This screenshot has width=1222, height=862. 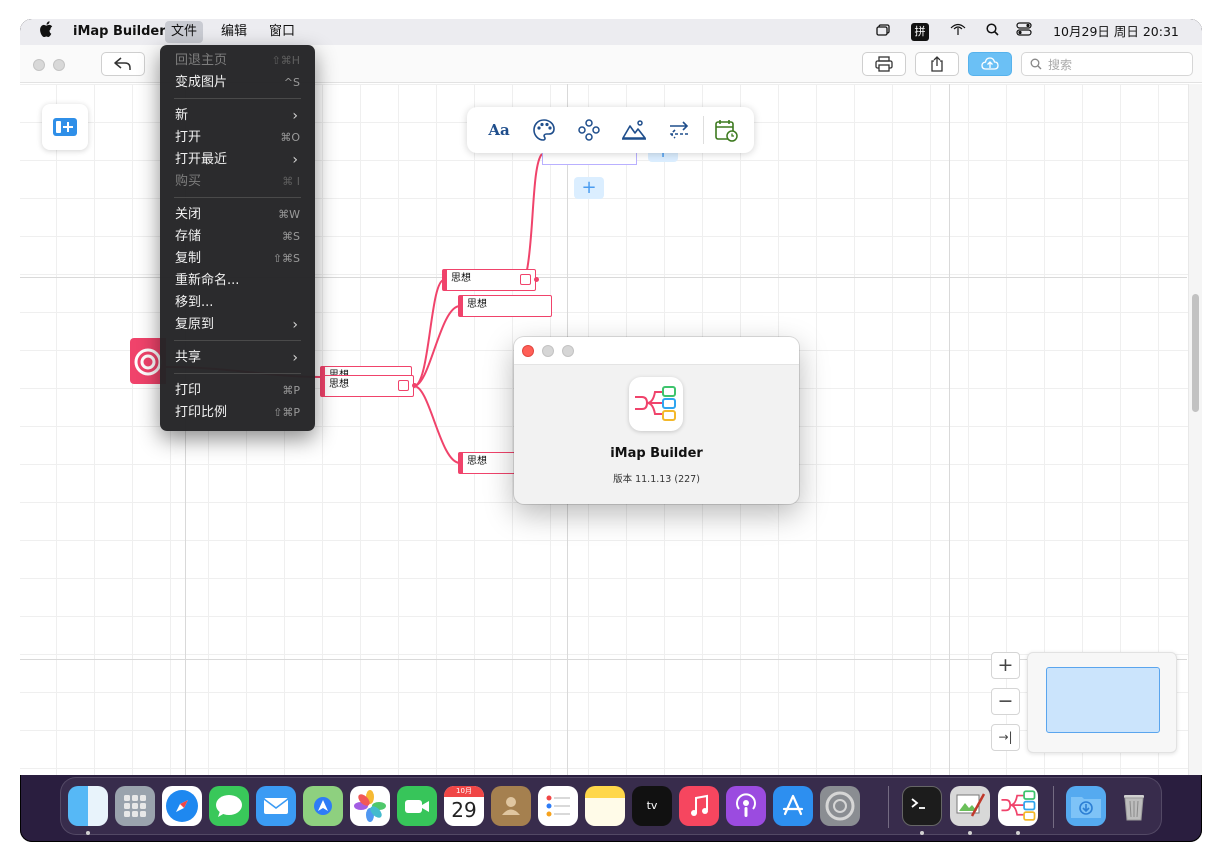 I want to click on close-dialog-button, so click(x=528, y=351).